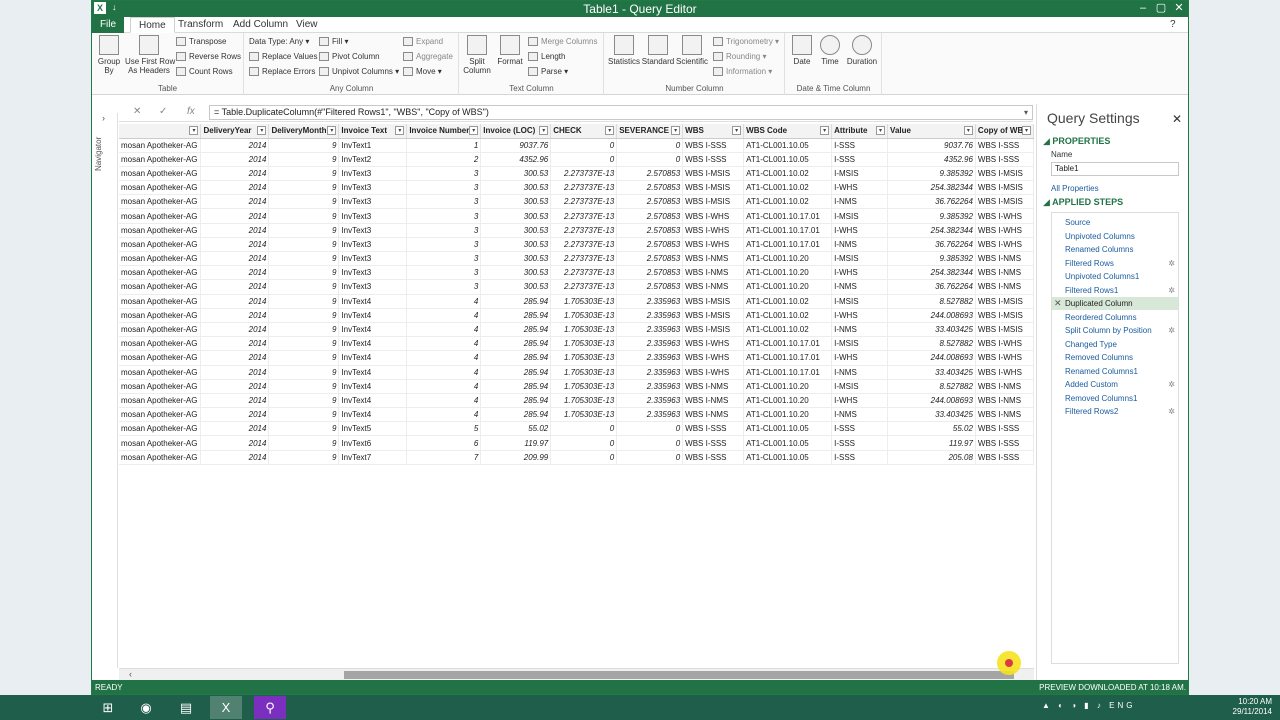 The height and width of the screenshot is (720, 1280). What do you see at coordinates (713, 131) in the screenshot?
I see `column-header: WBS ▾` at bounding box center [713, 131].